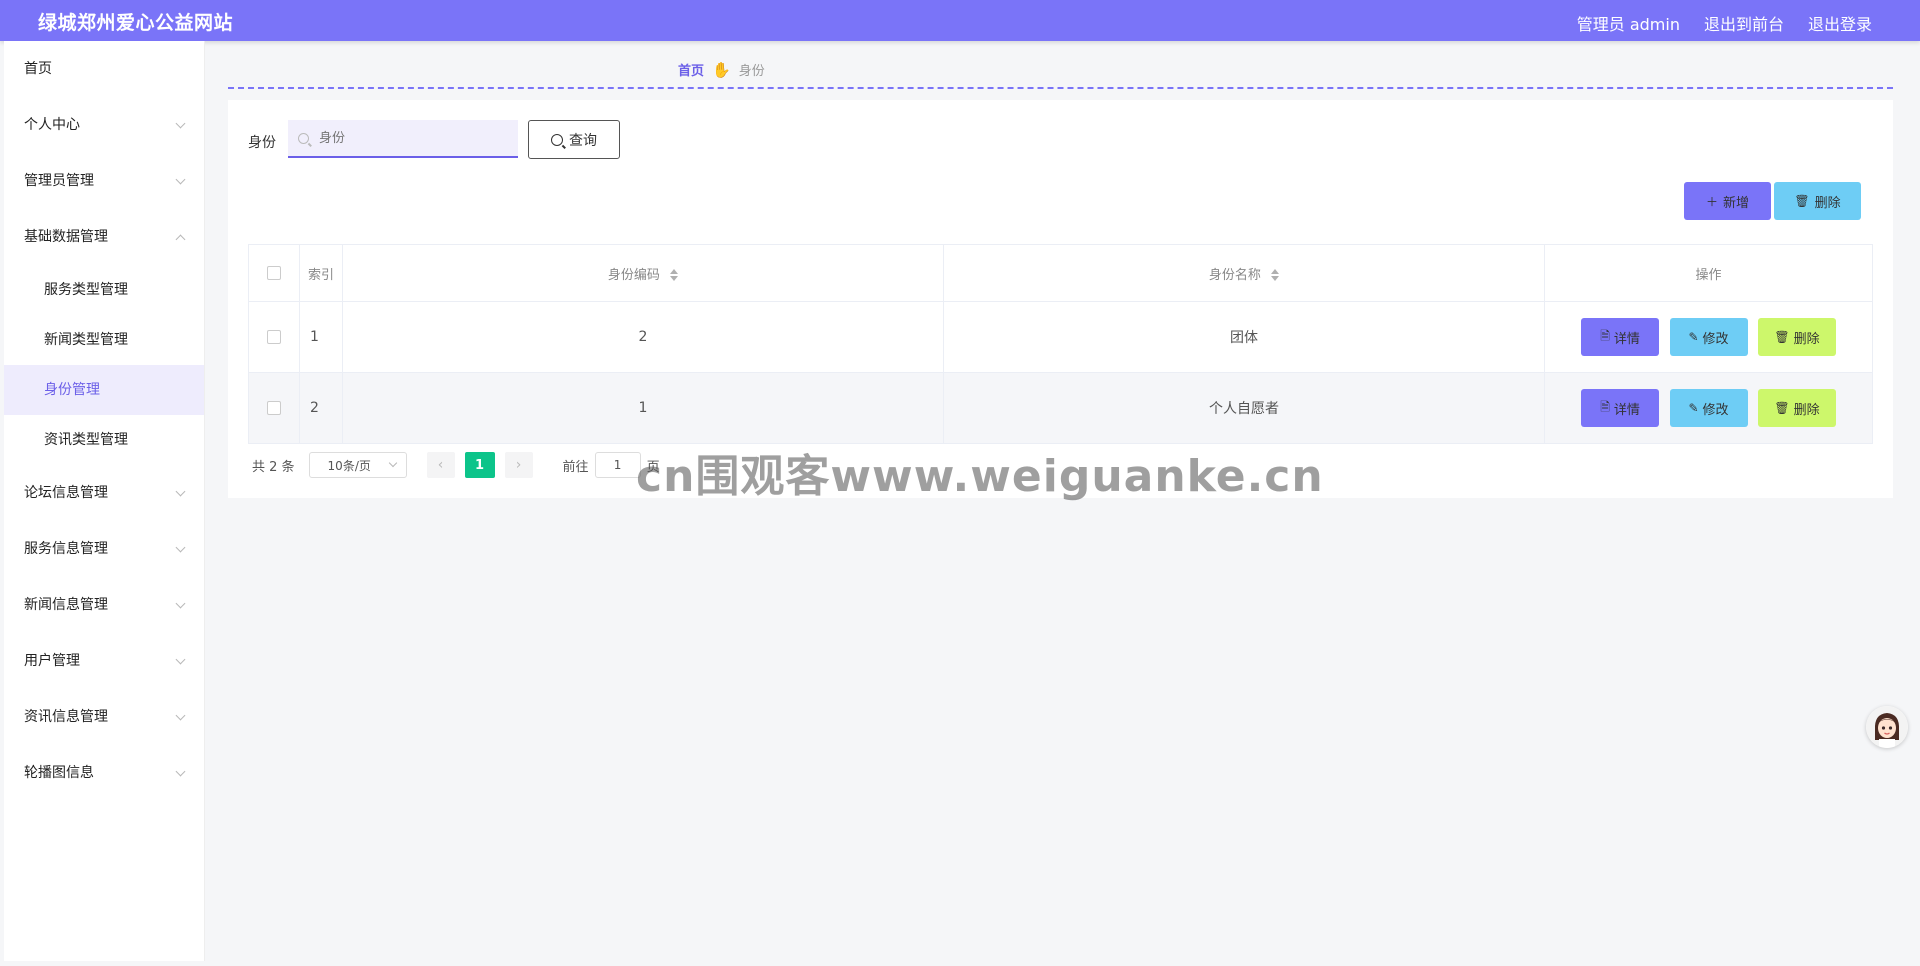  I want to click on column-header-code: 身份编码, so click(643, 273).